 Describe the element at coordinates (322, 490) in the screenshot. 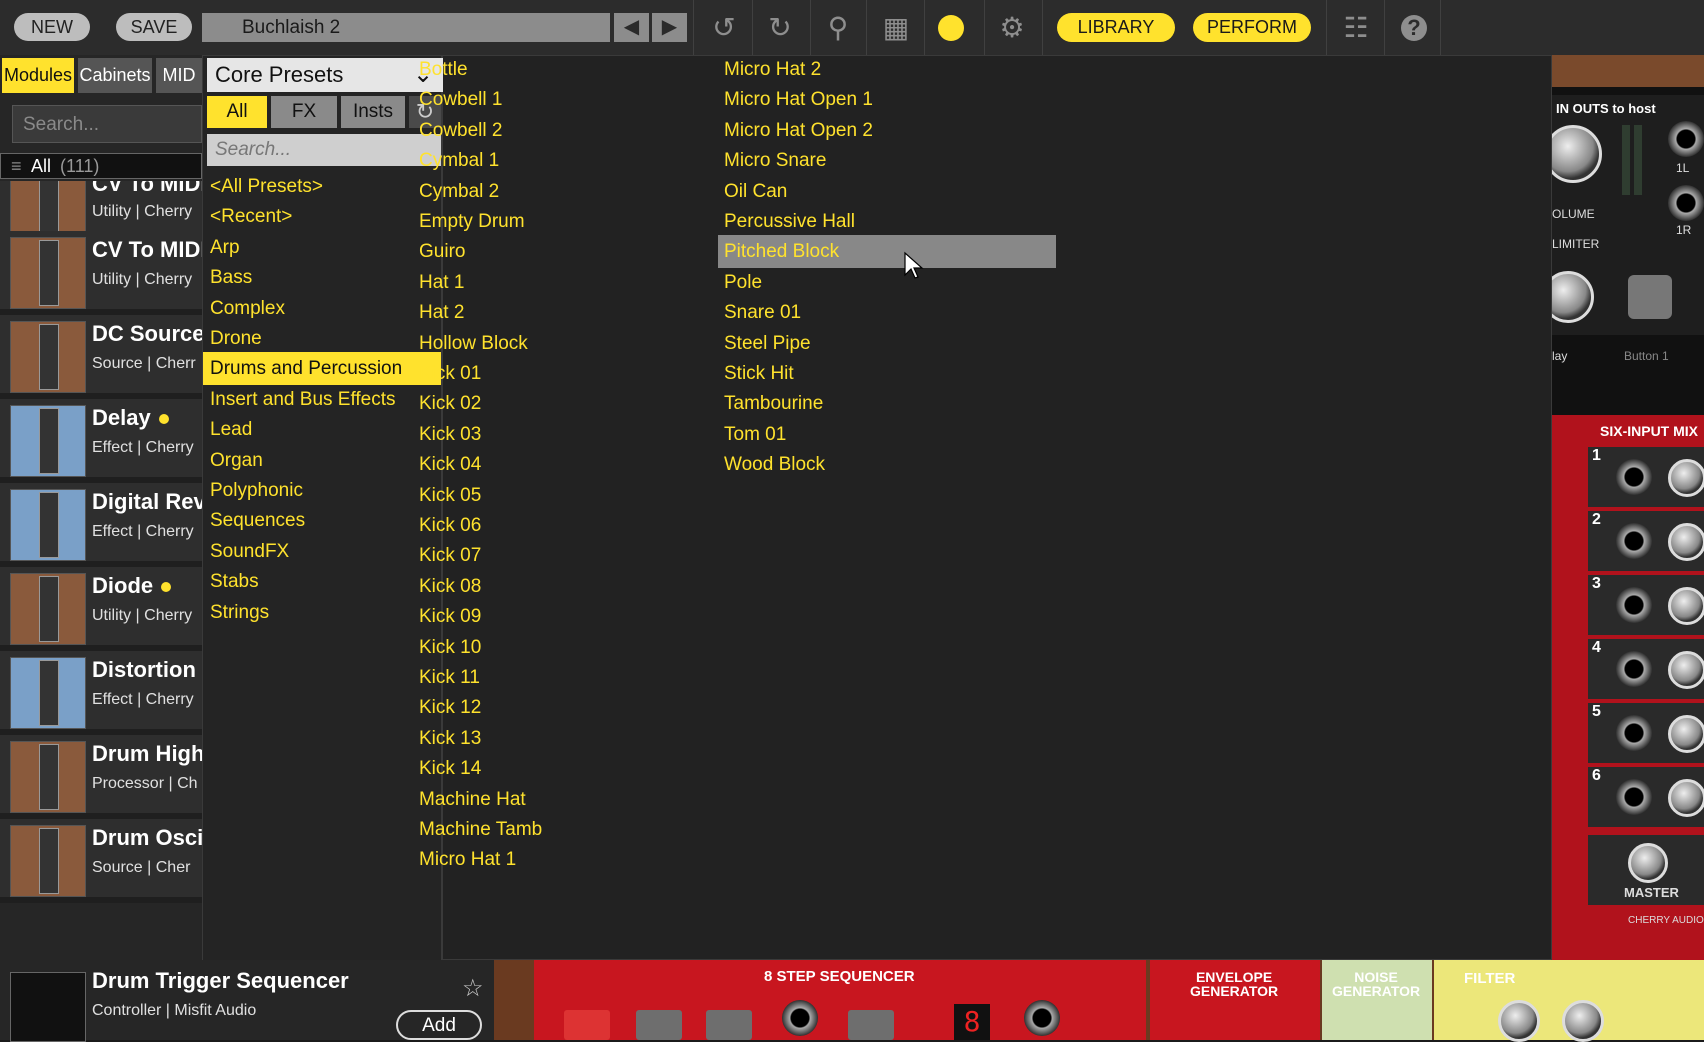

I see `category-item: Polyphonic` at that location.